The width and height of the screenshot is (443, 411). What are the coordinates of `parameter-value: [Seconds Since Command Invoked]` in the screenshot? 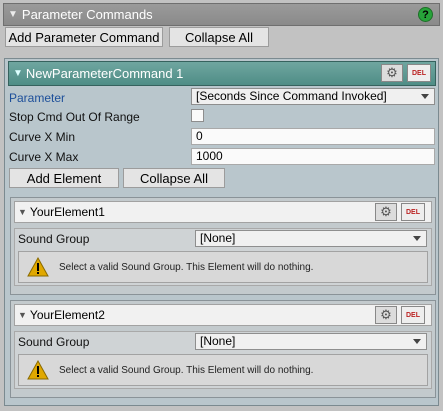 It's located at (291, 96).